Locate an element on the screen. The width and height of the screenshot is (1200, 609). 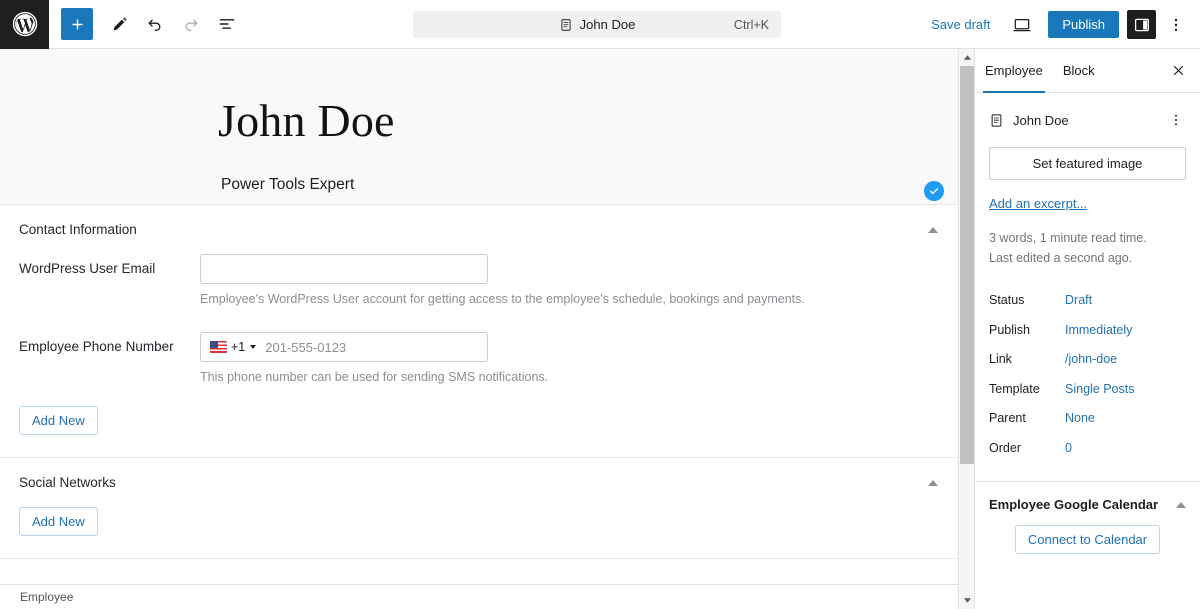
undo-icon is located at coordinates (155, 24).